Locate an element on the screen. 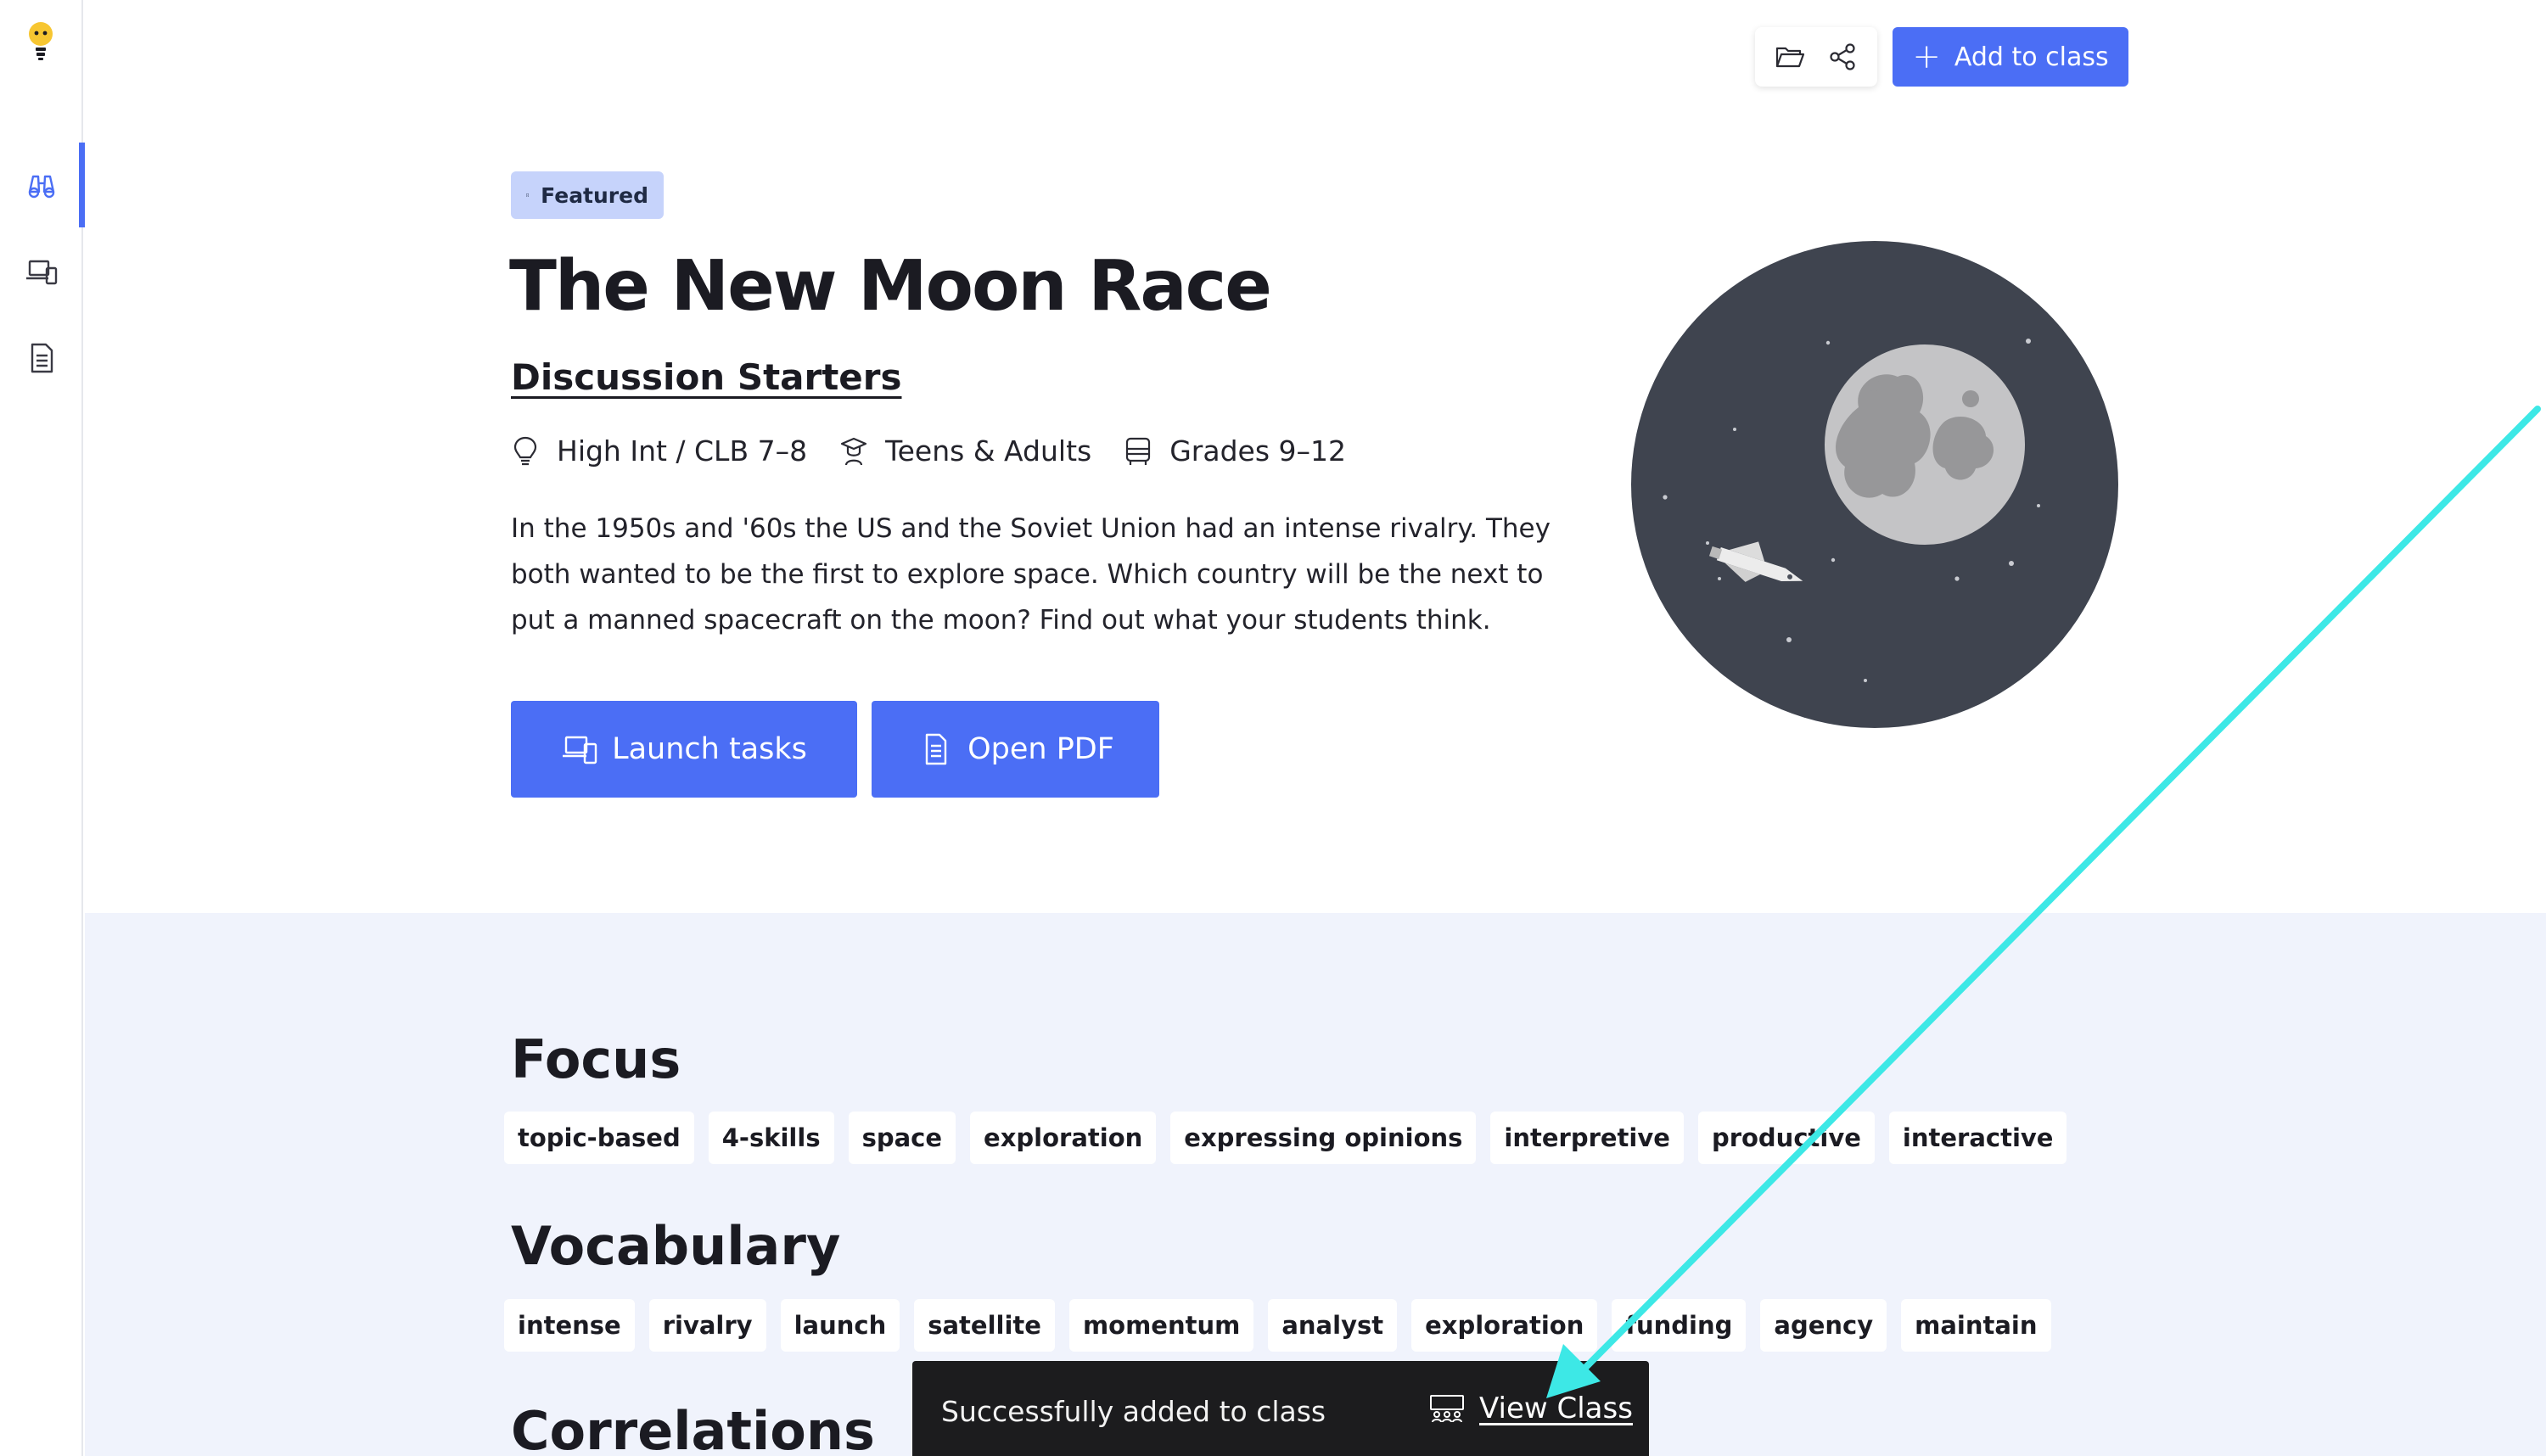 This screenshot has height=1456, width=2546. category-link: Discussion Starters is located at coordinates (706, 377).